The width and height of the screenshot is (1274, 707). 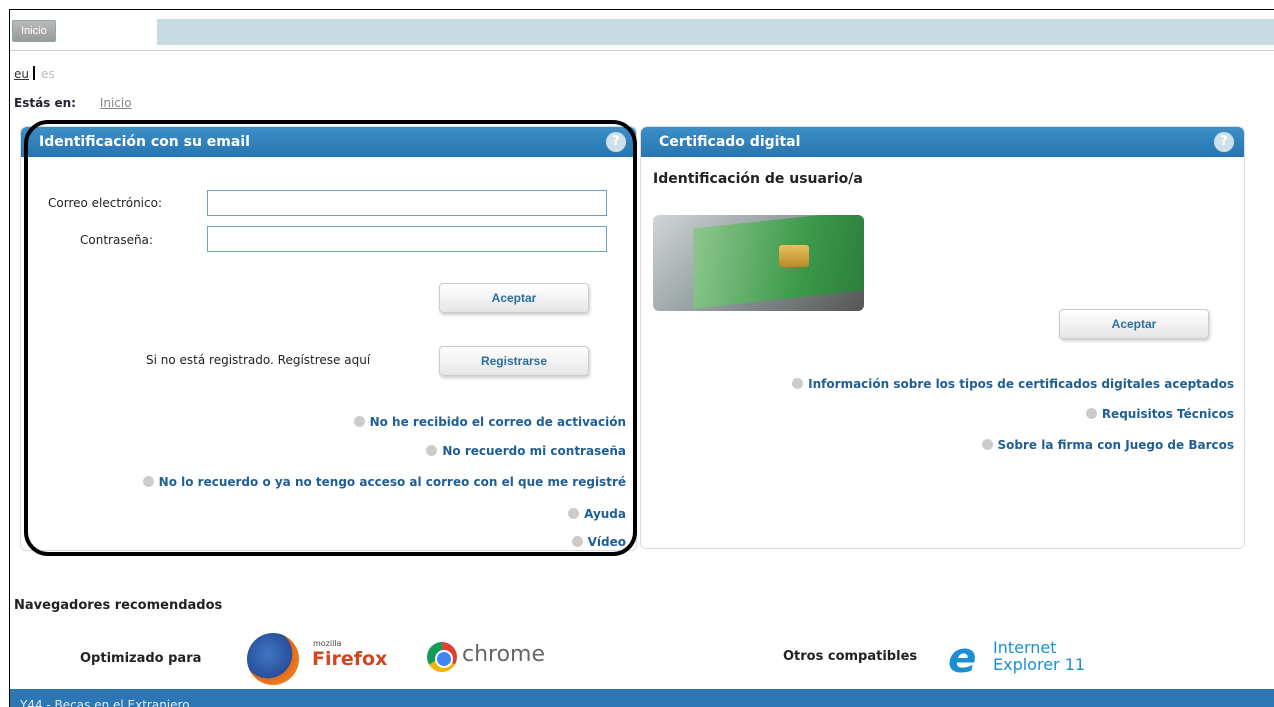 What do you see at coordinates (328, 142) in the screenshot?
I see `email-panel-header: Identificación con su email ?` at bounding box center [328, 142].